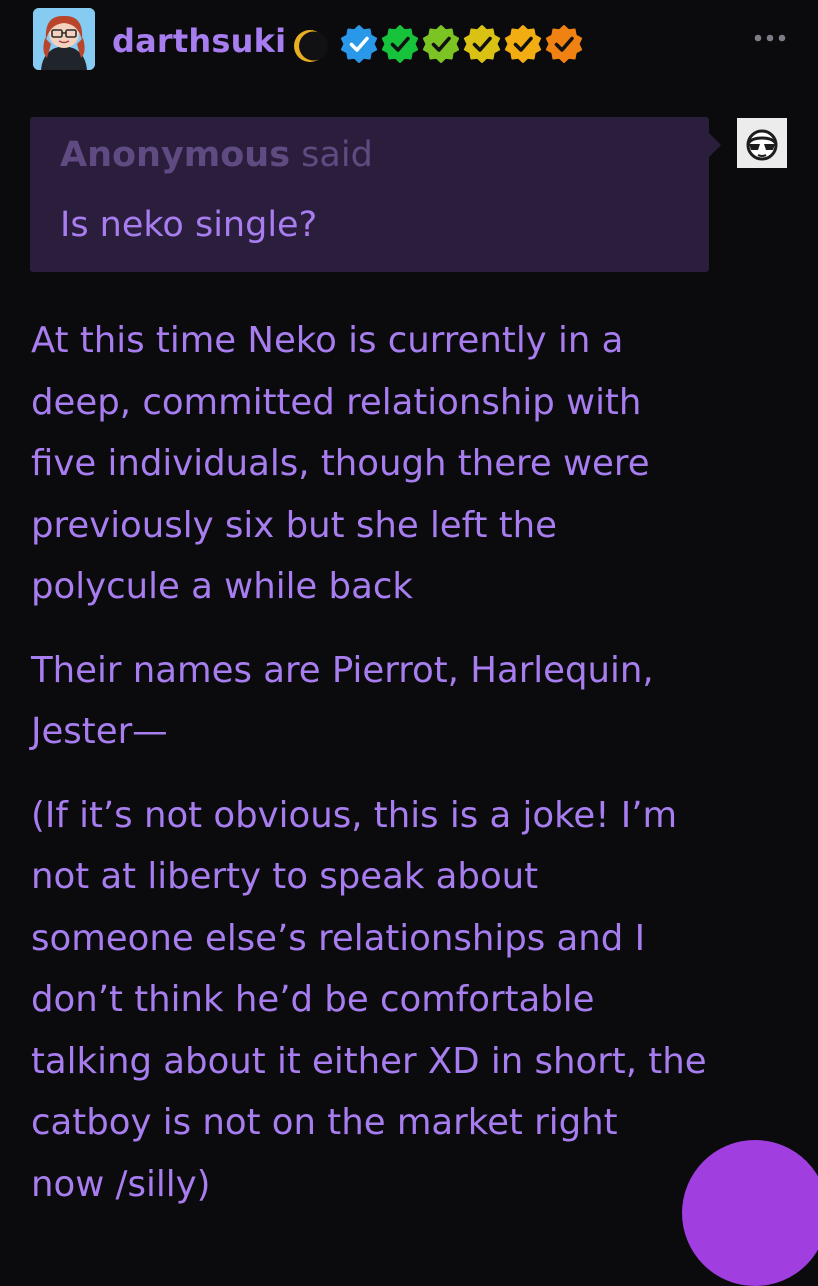  I want to click on post-header: darthsuki, so click(409, 45).